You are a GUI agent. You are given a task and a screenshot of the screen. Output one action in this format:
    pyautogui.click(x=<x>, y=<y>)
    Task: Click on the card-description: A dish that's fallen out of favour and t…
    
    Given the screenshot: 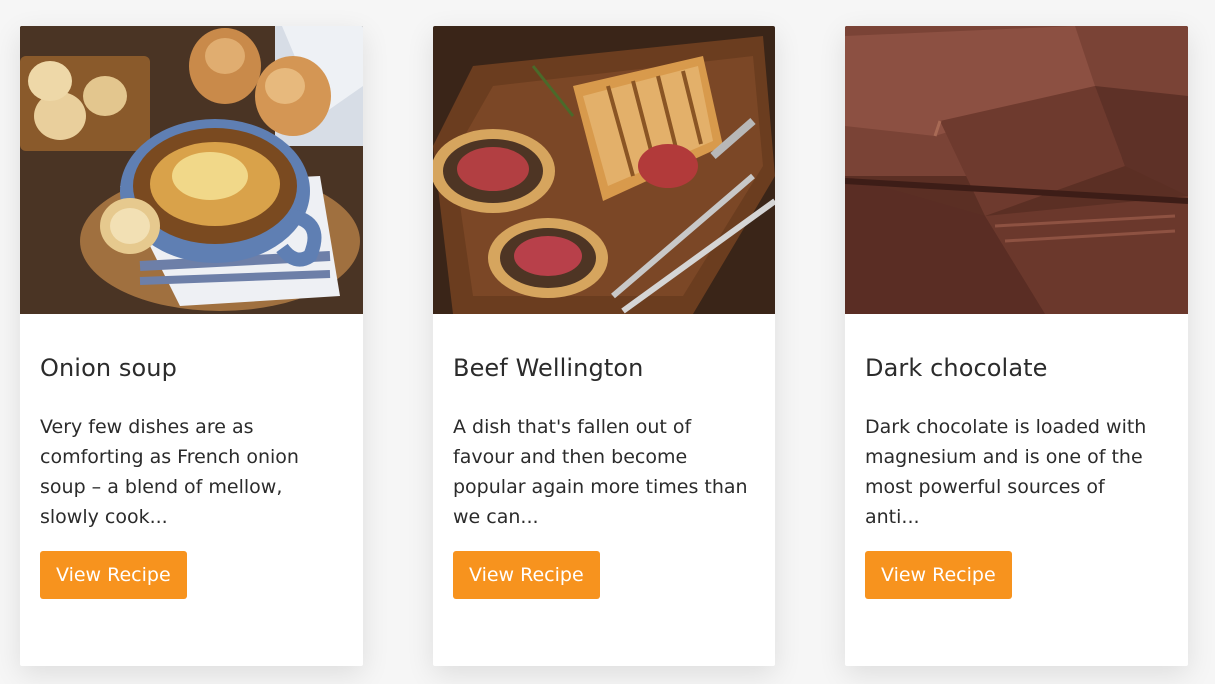 What is the action you would take?
    pyautogui.click(x=600, y=472)
    